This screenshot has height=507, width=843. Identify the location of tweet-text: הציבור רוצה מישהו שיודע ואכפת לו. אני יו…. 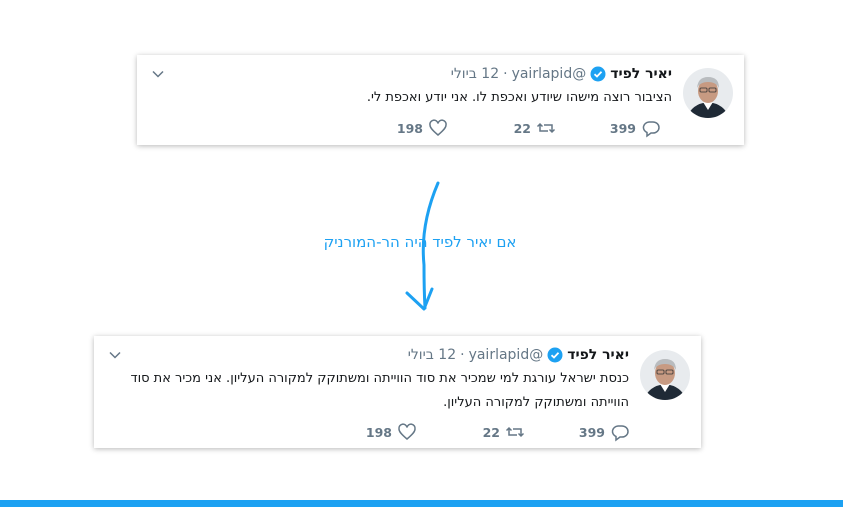
(519, 97).